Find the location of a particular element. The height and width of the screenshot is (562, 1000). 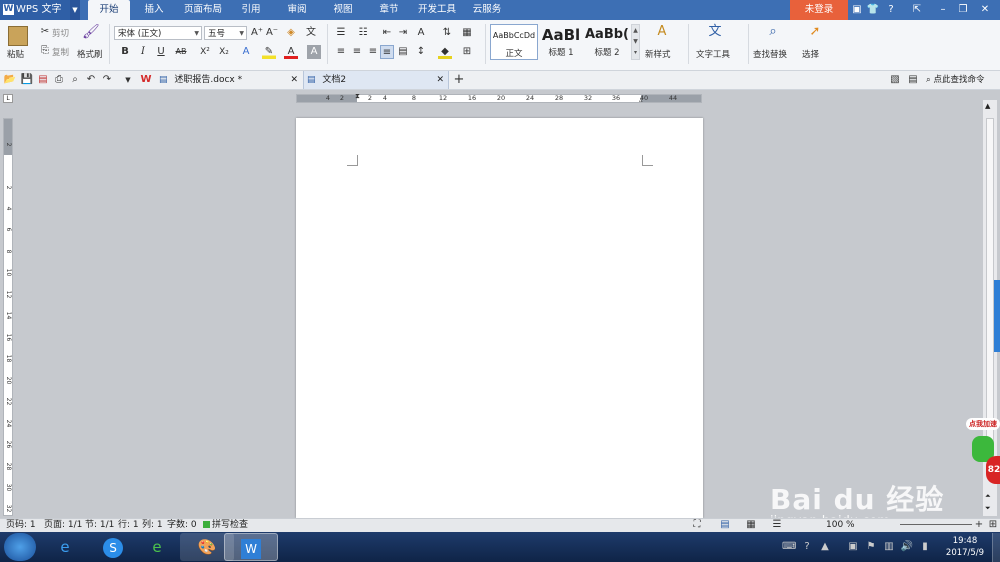

restore-ribbon-icon: ⇱ is located at coordinates (917, 10).